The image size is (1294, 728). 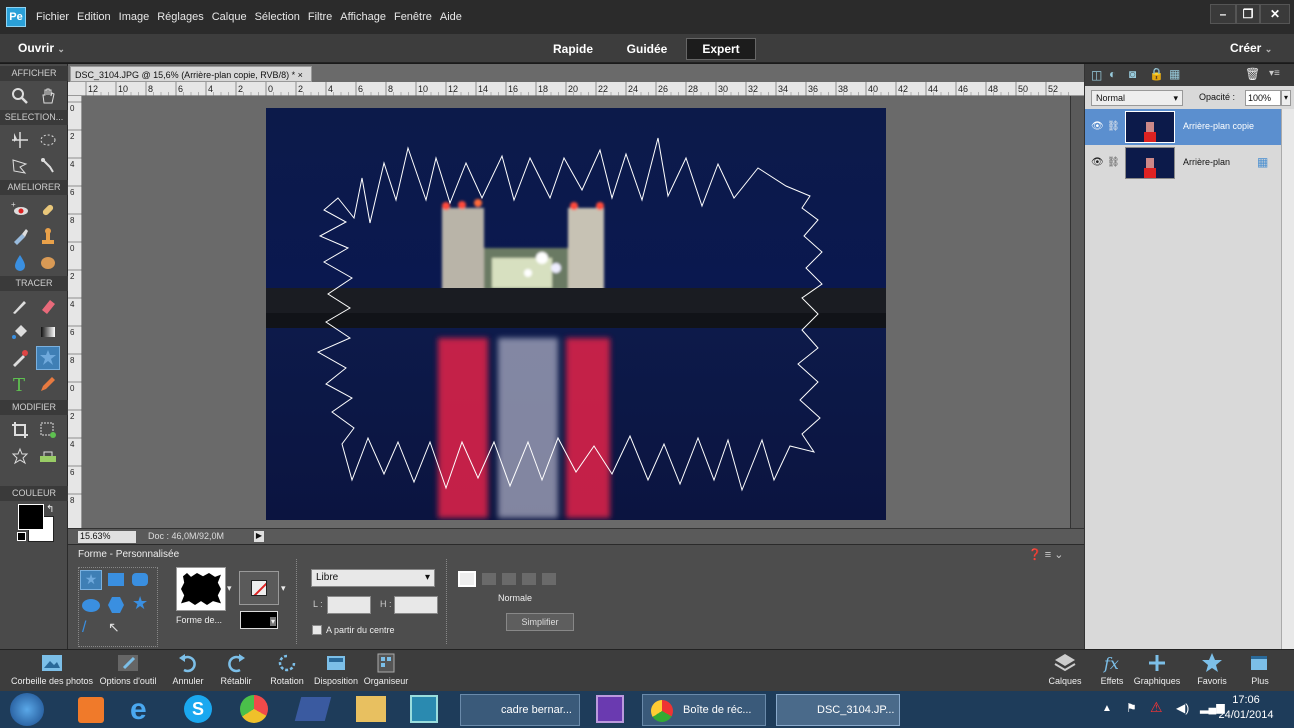 What do you see at coordinates (27, 709) in the screenshot?
I see `start-button-icon` at bounding box center [27, 709].